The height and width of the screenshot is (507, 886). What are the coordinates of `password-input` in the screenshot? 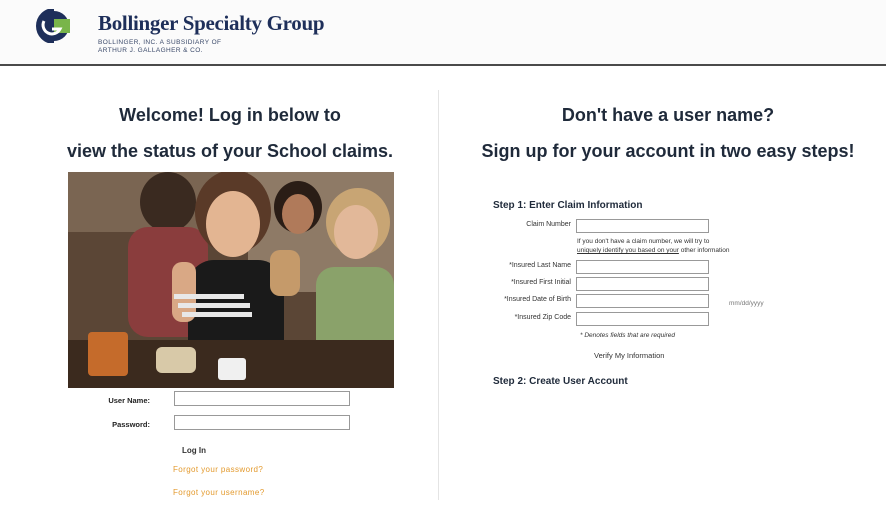 It's located at (262, 422).